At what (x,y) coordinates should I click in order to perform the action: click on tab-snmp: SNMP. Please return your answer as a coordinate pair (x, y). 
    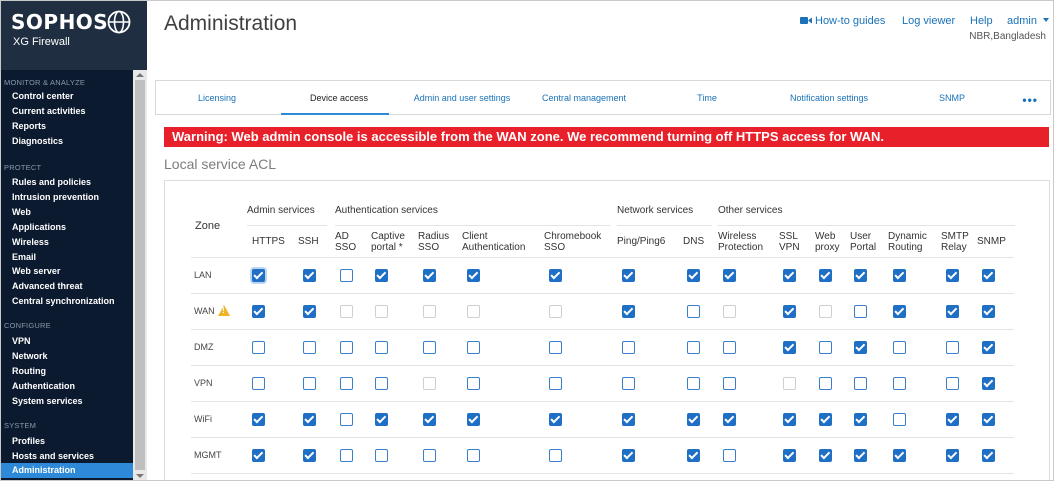
    Looking at the image, I should click on (952, 98).